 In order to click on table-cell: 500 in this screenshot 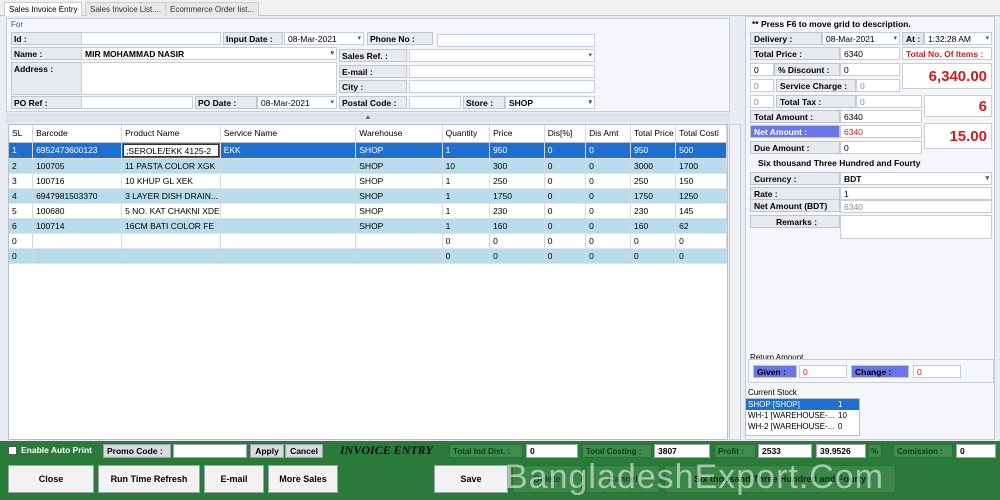, I will do `click(701, 150)`.